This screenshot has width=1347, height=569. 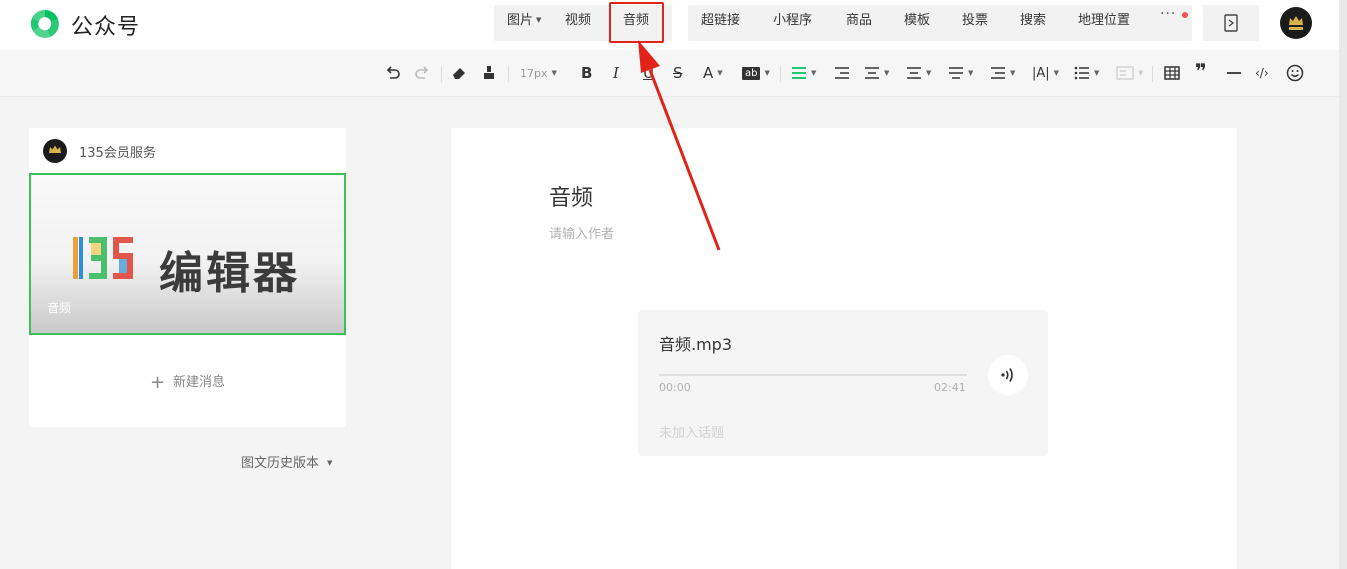 I want to click on font-color-button: A ▼, so click(x=713, y=73).